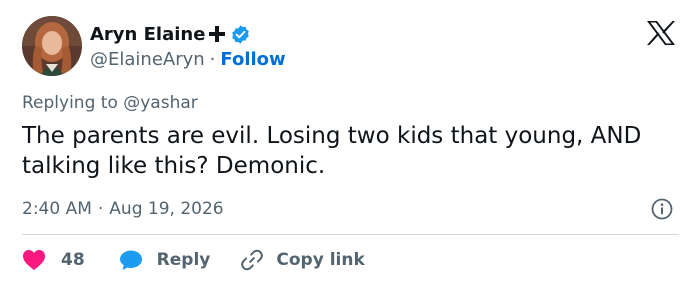 The image size is (700, 287). What do you see at coordinates (52, 46) in the screenshot?
I see `avatar` at bounding box center [52, 46].